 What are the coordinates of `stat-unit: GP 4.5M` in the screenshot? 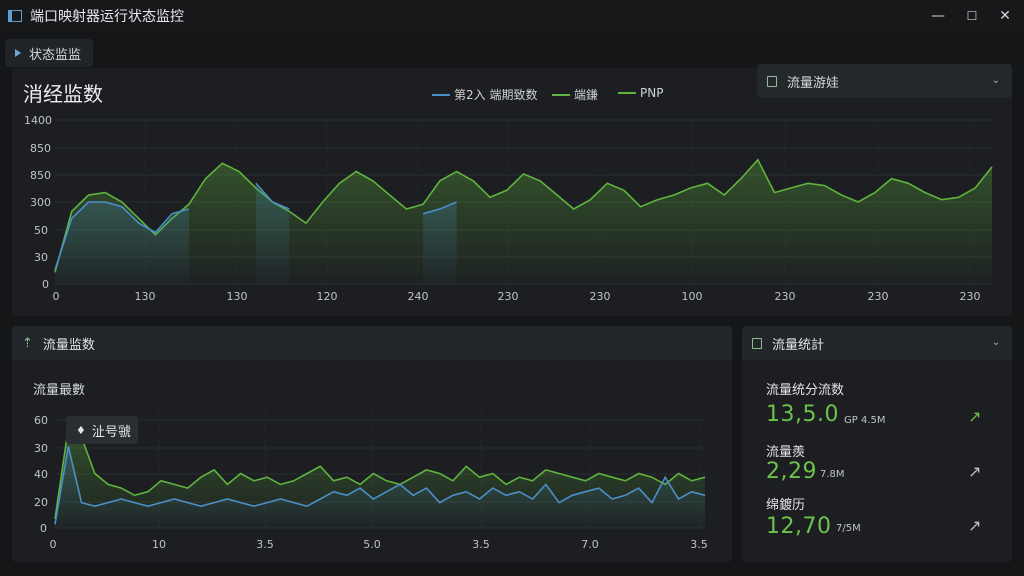 It's located at (865, 420).